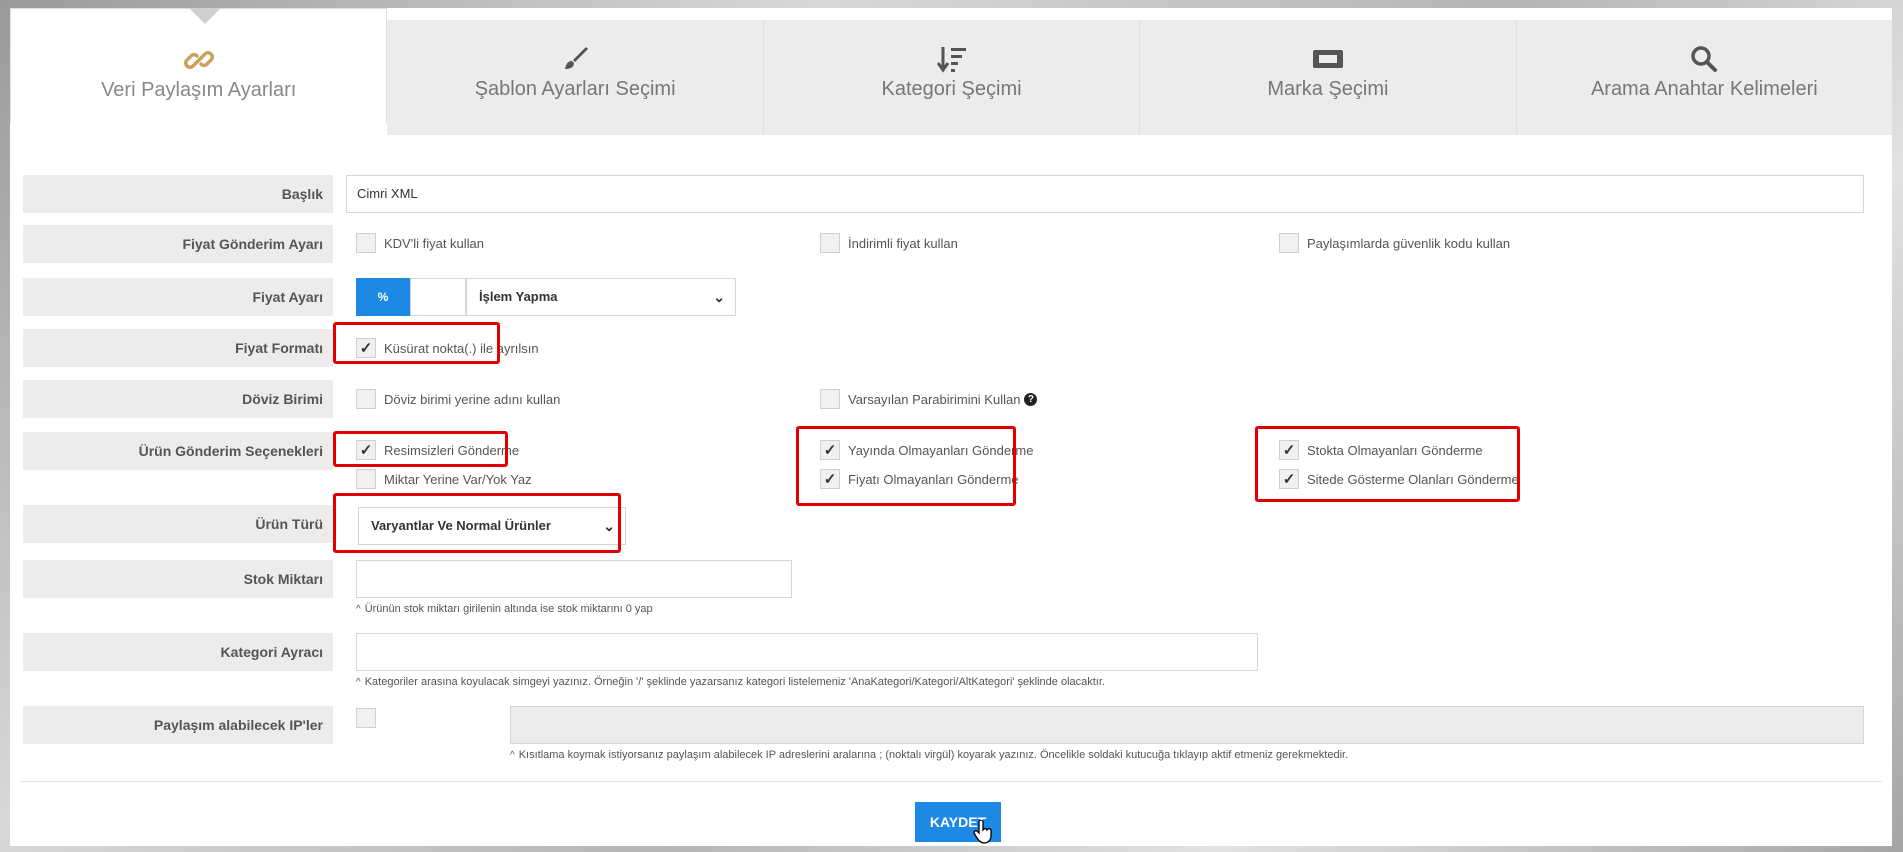 This screenshot has height=852, width=1903. Describe the element at coordinates (178, 297) in the screenshot. I see `fiyat-ayari-label: Fiyat Ayarı` at that location.